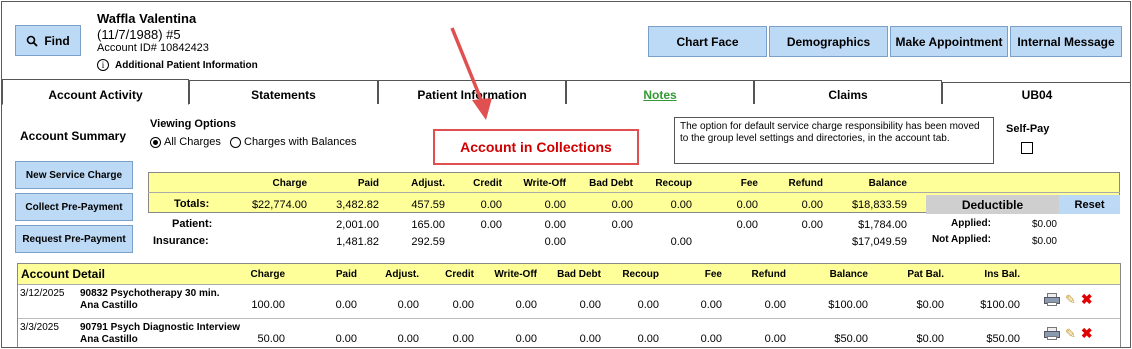 The image size is (1132, 349). What do you see at coordinates (95, 92) in the screenshot?
I see `tab-account-activity: Account Activity` at bounding box center [95, 92].